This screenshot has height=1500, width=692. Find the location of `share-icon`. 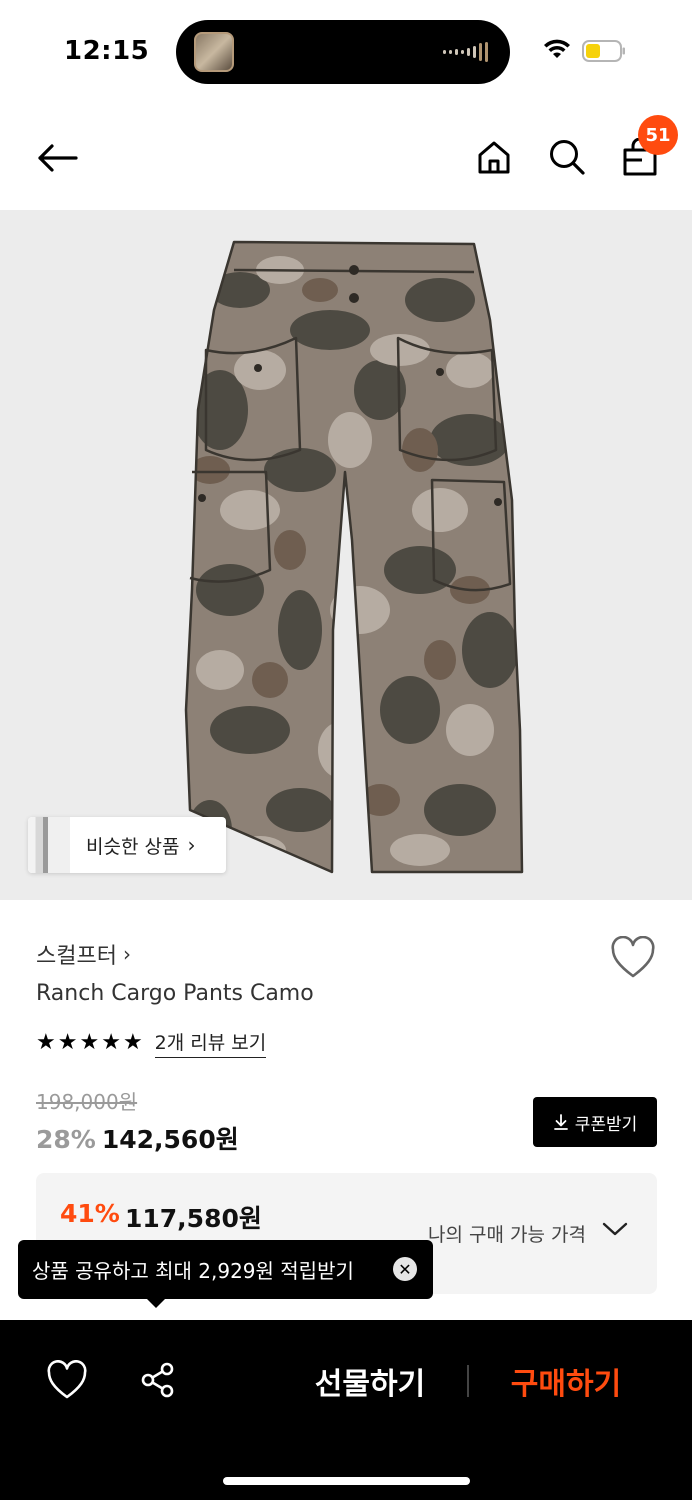

share-icon is located at coordinates (157, 1380).